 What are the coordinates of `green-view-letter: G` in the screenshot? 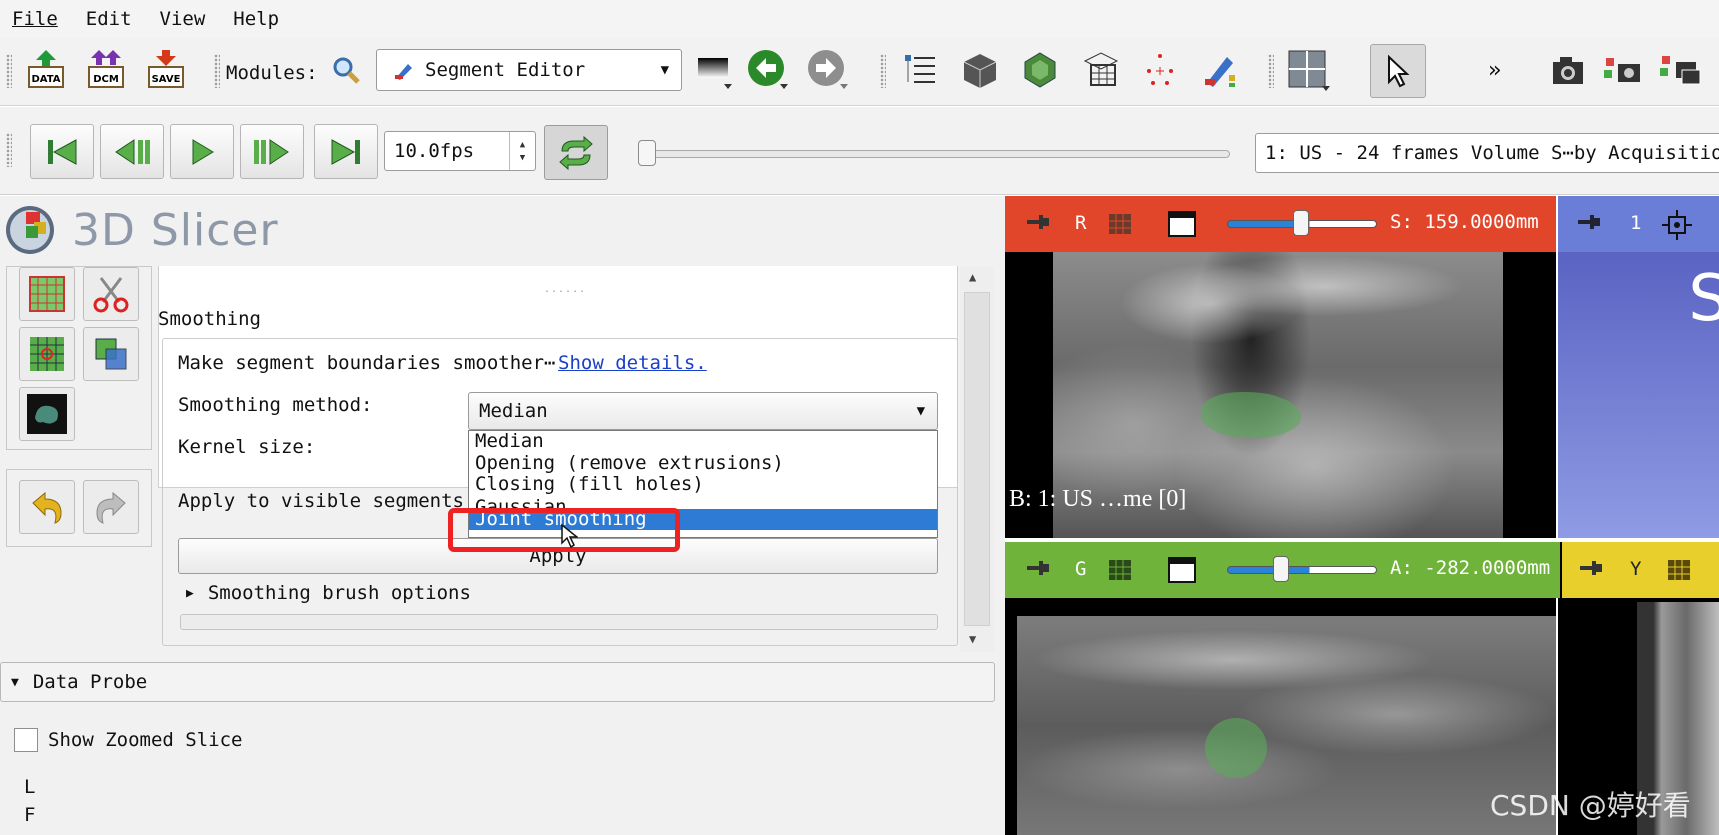 It's located at (1081, 569).